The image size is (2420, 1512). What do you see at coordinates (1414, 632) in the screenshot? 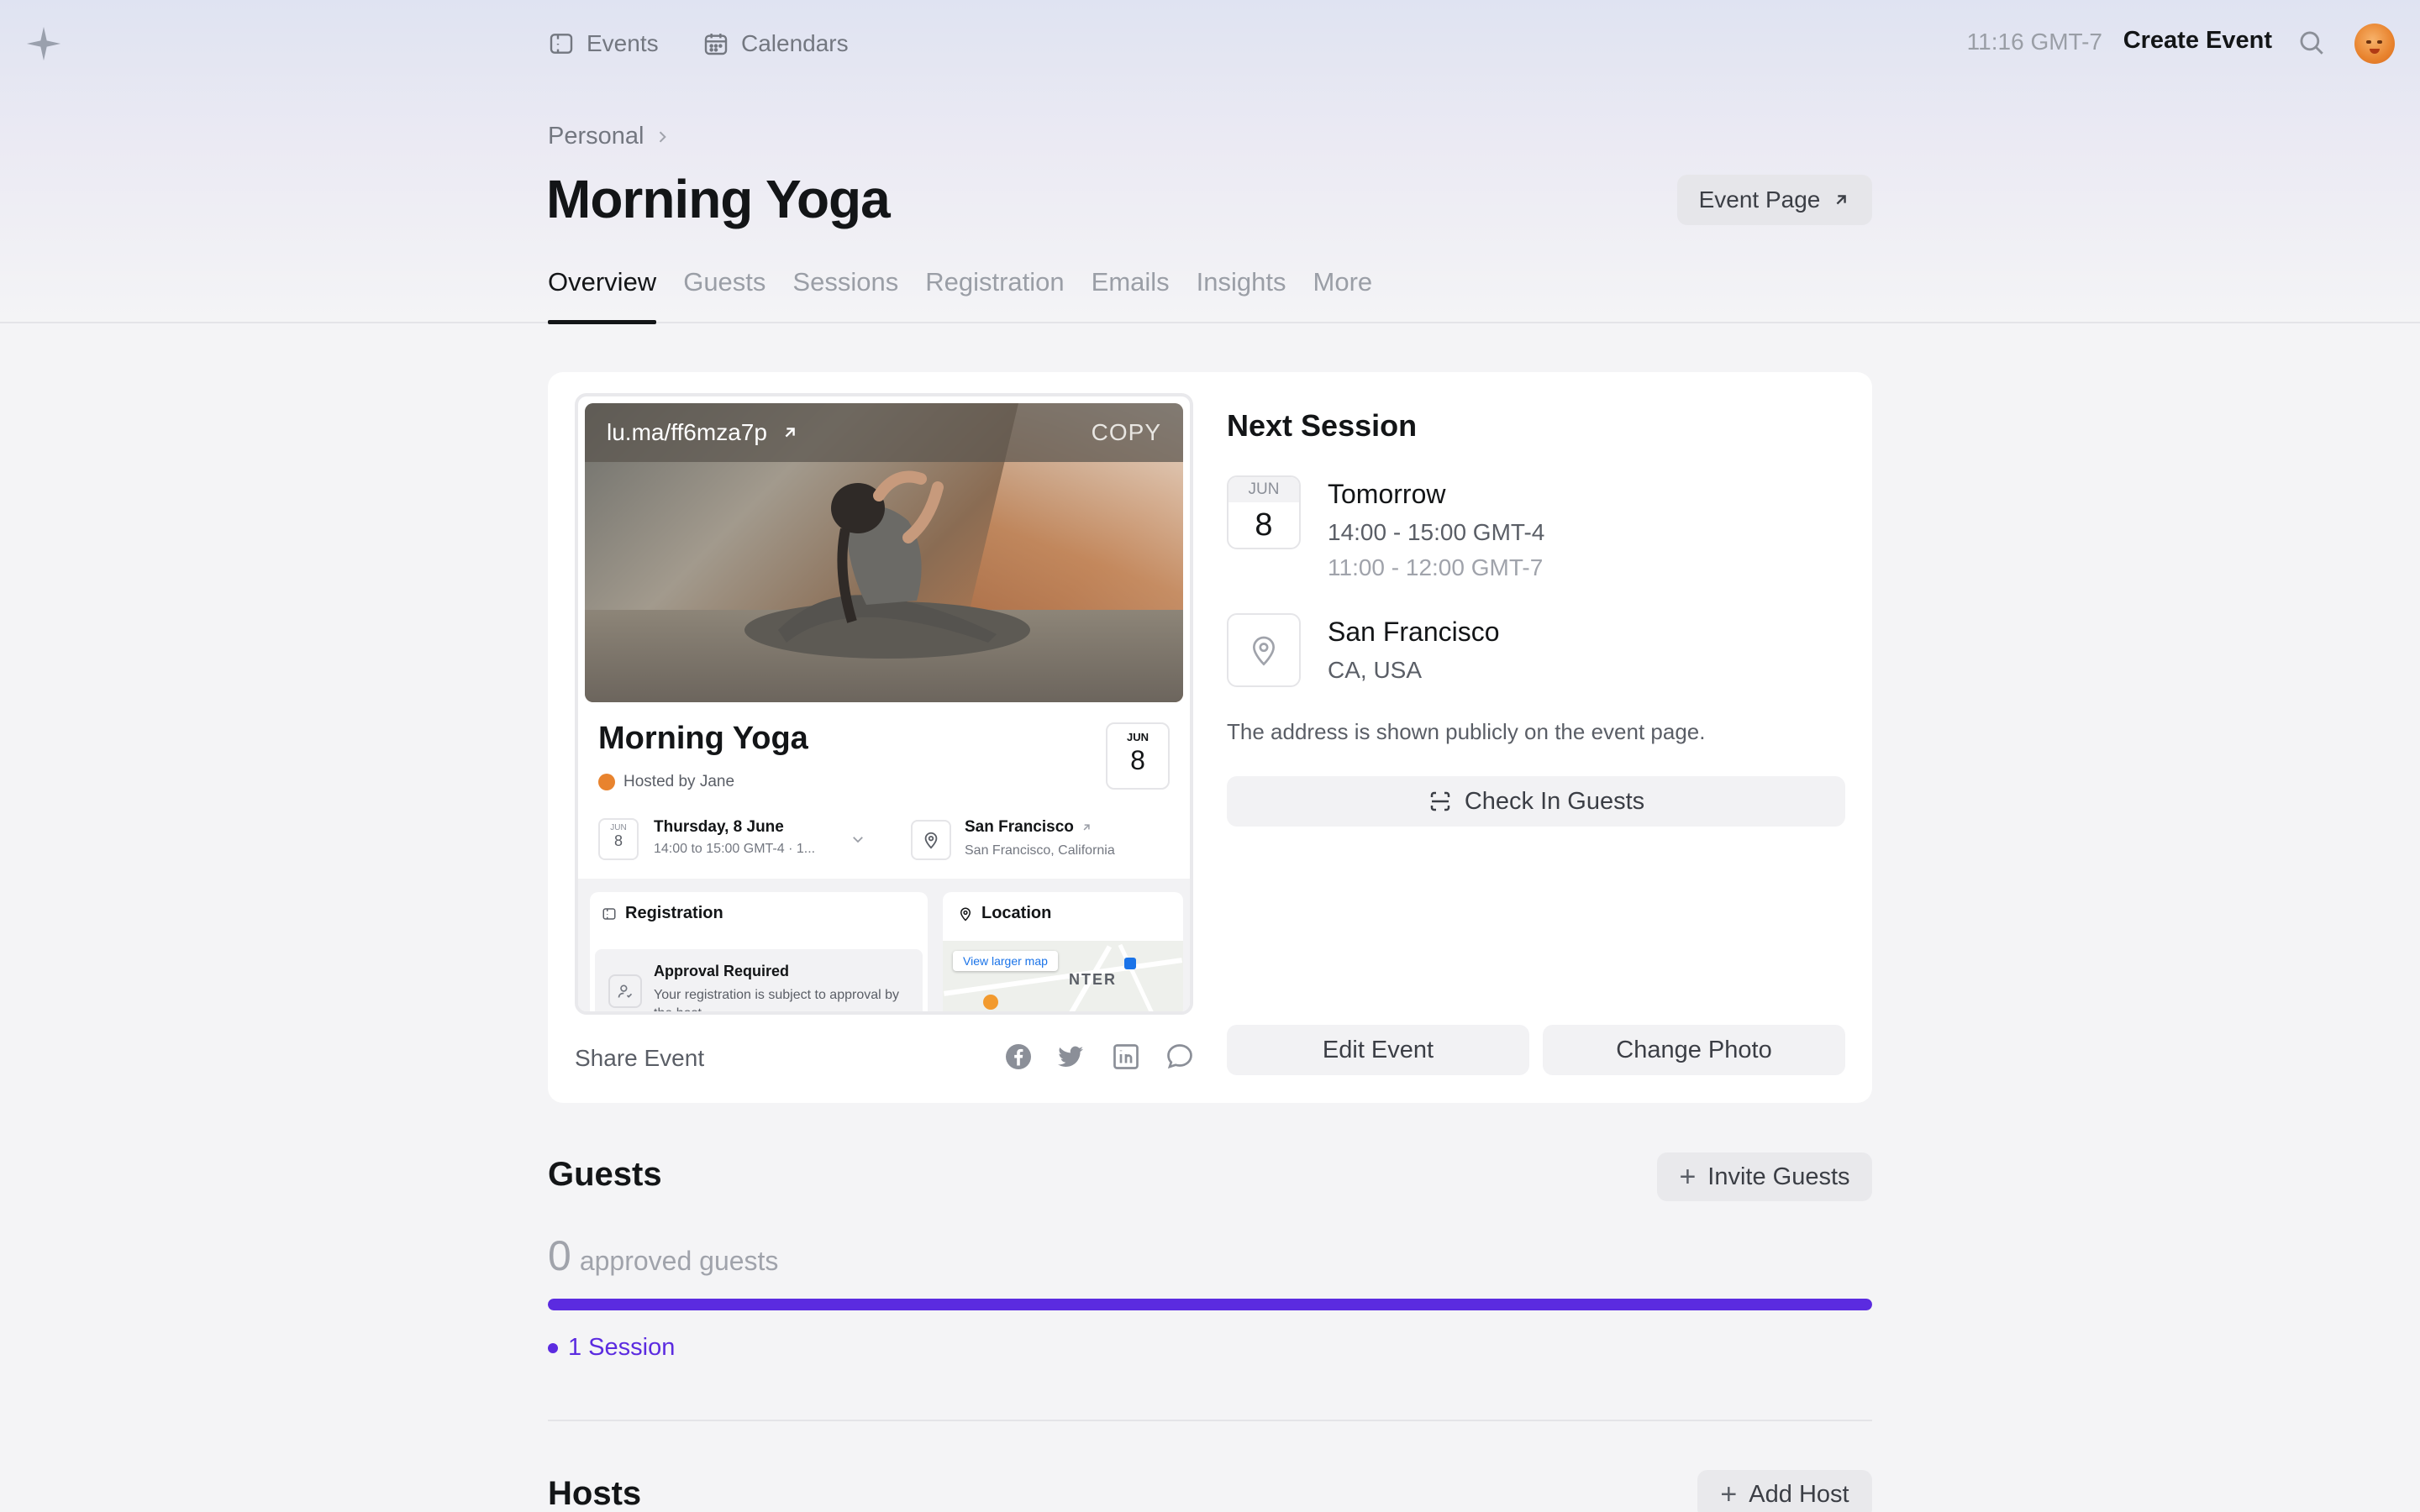
I see `next-session-city: San Francisco` at bounding box center [1414, 632].